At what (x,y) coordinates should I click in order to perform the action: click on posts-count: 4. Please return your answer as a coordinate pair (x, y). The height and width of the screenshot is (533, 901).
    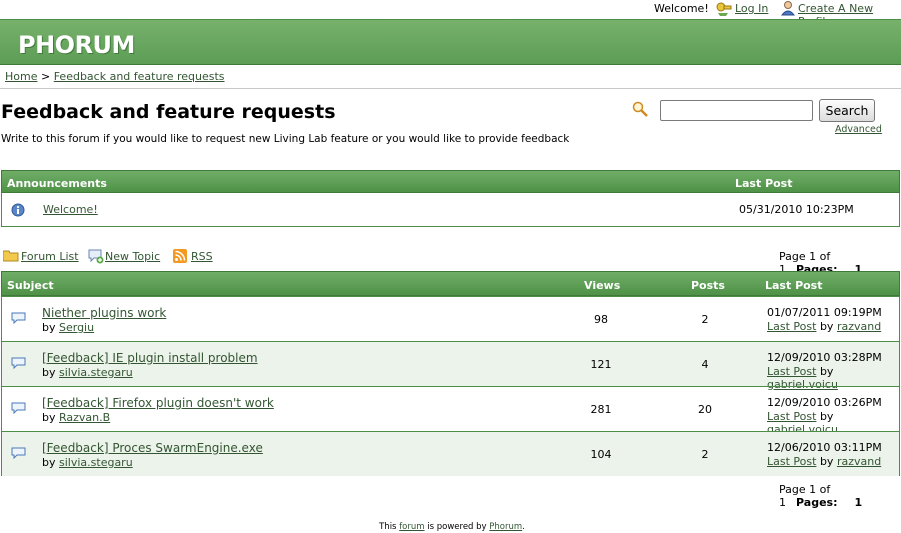
    Looking at the image, I should click on (705, 364).